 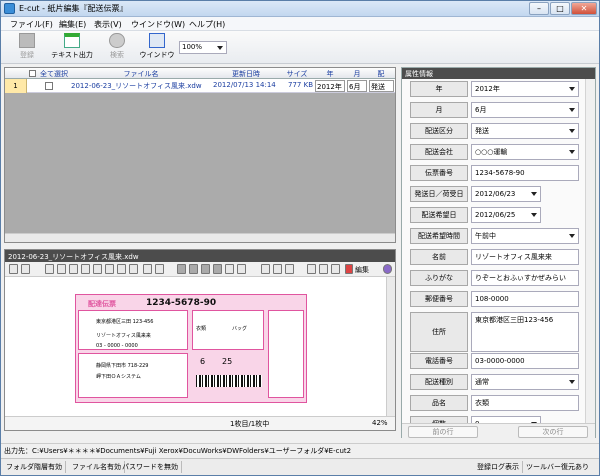 I want to click on menu-view: 表示(V), so click(x=108, y=24).